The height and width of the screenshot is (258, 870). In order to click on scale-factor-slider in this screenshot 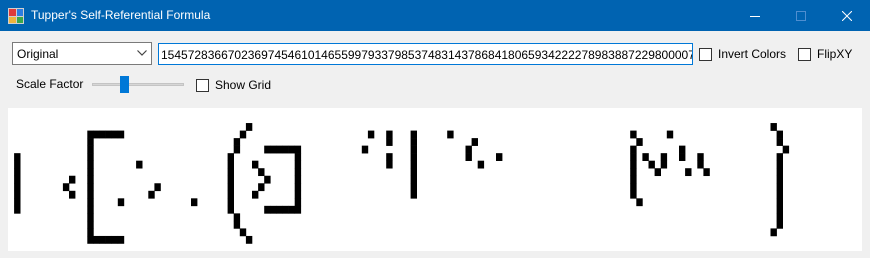, I will do `click(138, 85)`.